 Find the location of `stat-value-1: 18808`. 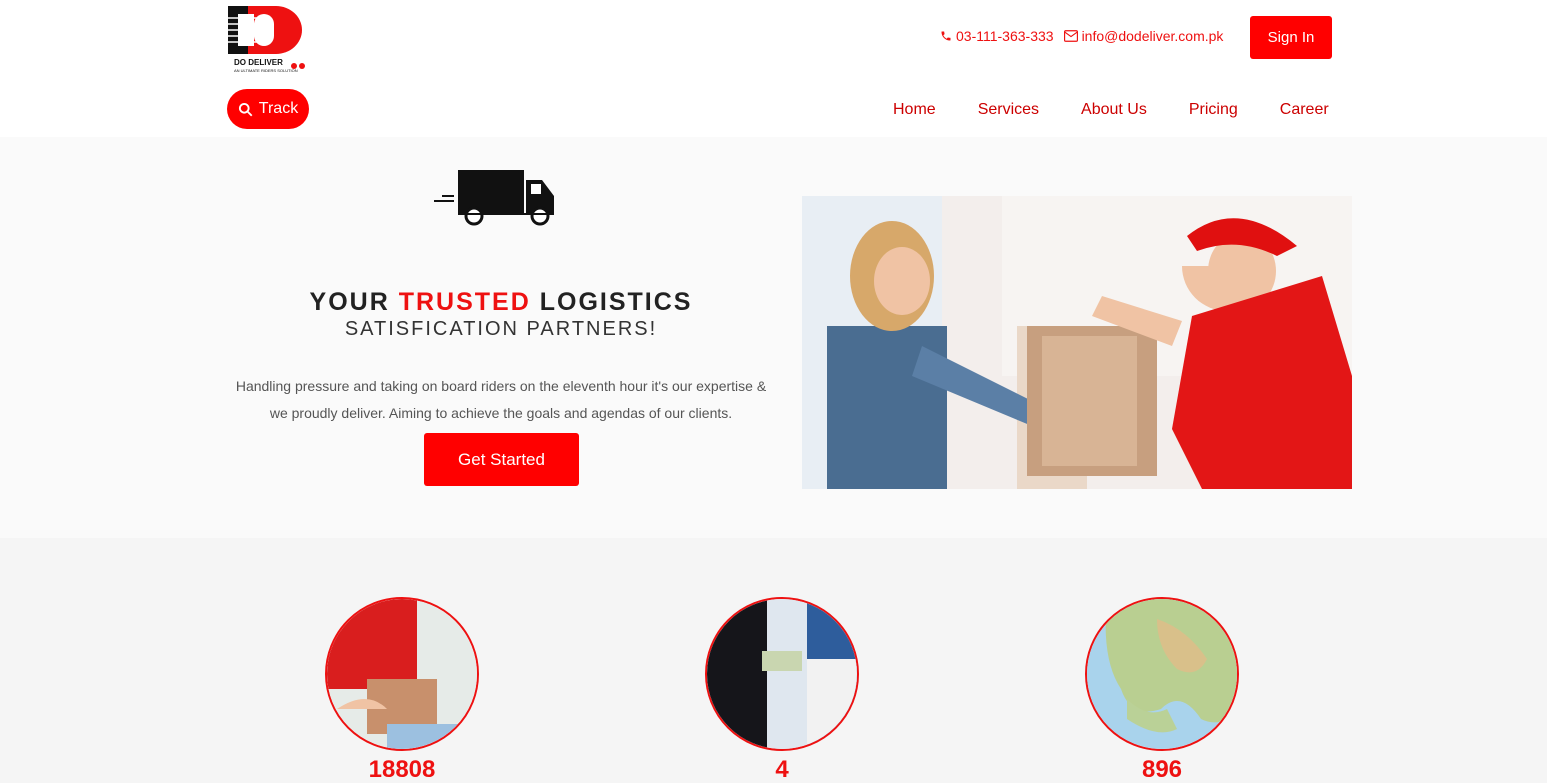

stat-value-1: 18808 is located at coordinates (402, 769).